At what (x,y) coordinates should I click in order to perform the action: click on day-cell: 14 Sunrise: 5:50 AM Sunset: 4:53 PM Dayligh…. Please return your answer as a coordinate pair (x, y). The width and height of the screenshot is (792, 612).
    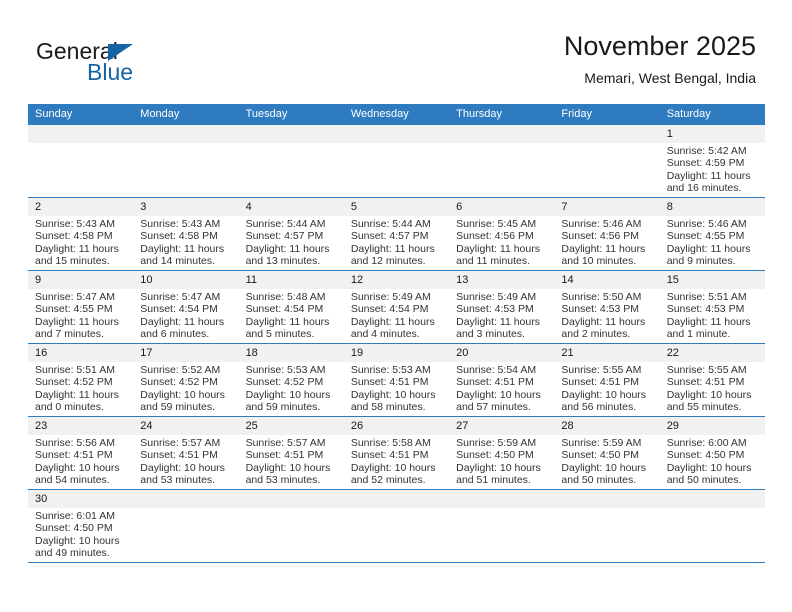
    Looking at the image, I should click on (607, 307).